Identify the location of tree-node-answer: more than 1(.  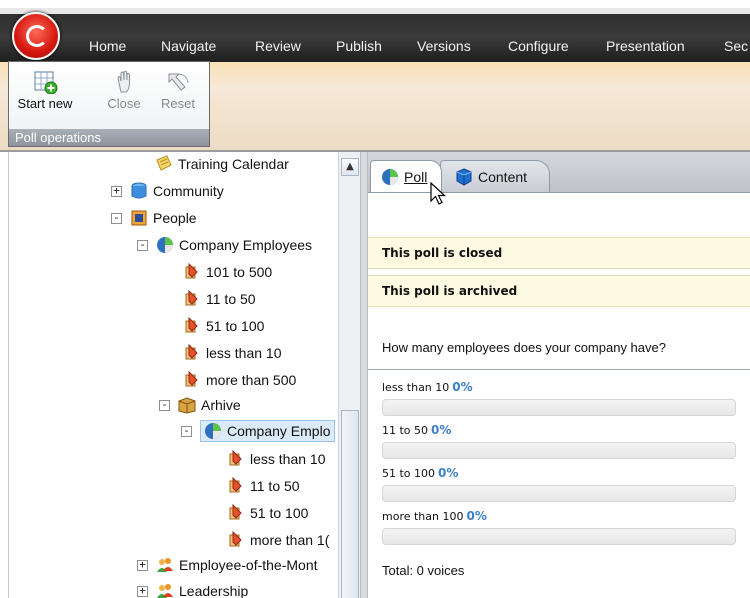
(278, 540).